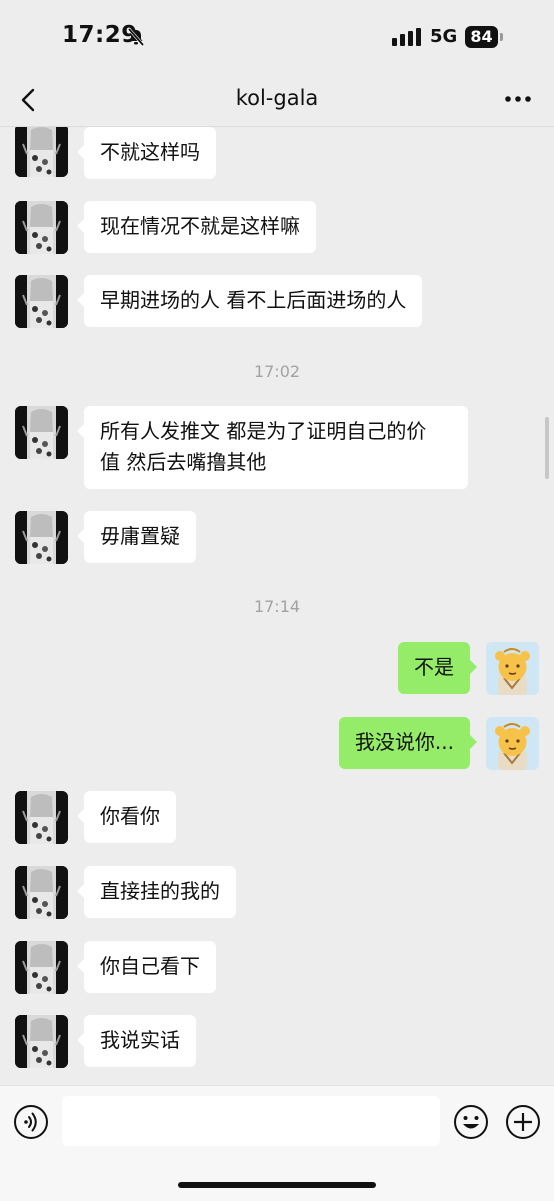 The width and height of the screenshot is (554, 1201). What do you see at coordinates (471, 1122) in the screenshot?
I see `emoji-icon` at bounding box center [471, 1122].